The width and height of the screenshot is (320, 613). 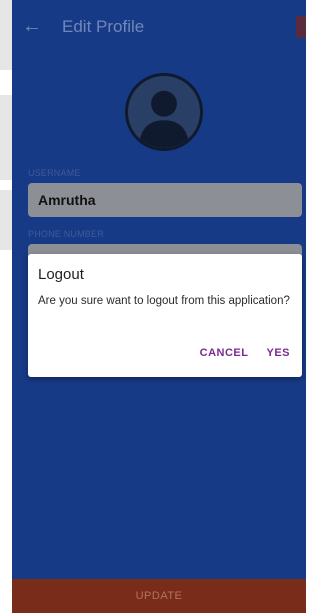 What do you see at coordinates (103, 26) in the screenshot?
I see `page-title: Edit Profile` at bounding box center [103, 26].